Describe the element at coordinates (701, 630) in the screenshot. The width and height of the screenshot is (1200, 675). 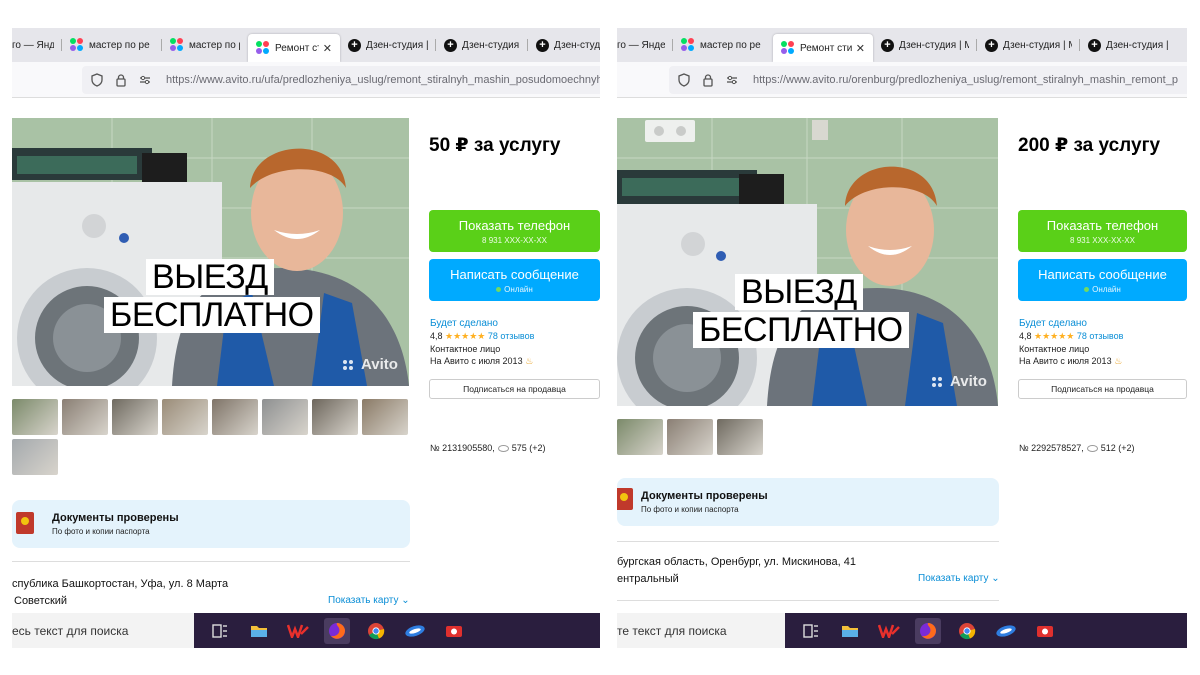
I see `taskbar-search-input: те текст для поиска` at that location.